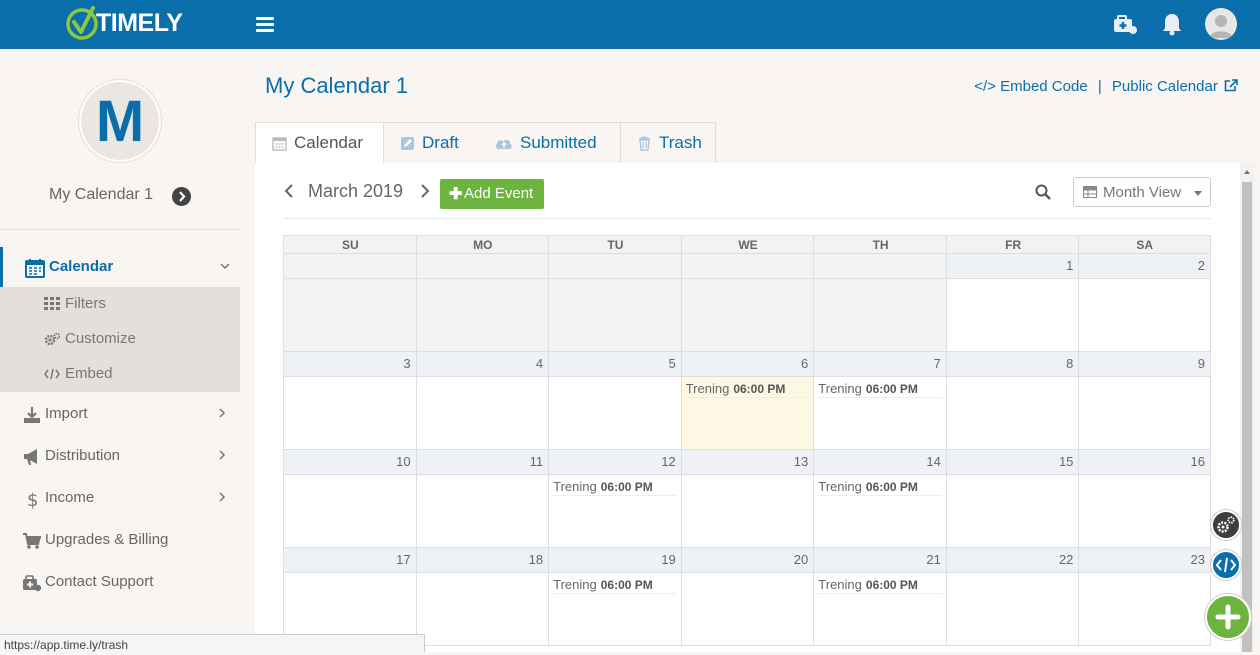 The height and width of the screenshot is (655, 1260). What do you see at coordinates (614, 401) in the screenshot?
I see `calendar-day-cell: 5` at bounding box center [614, 401].